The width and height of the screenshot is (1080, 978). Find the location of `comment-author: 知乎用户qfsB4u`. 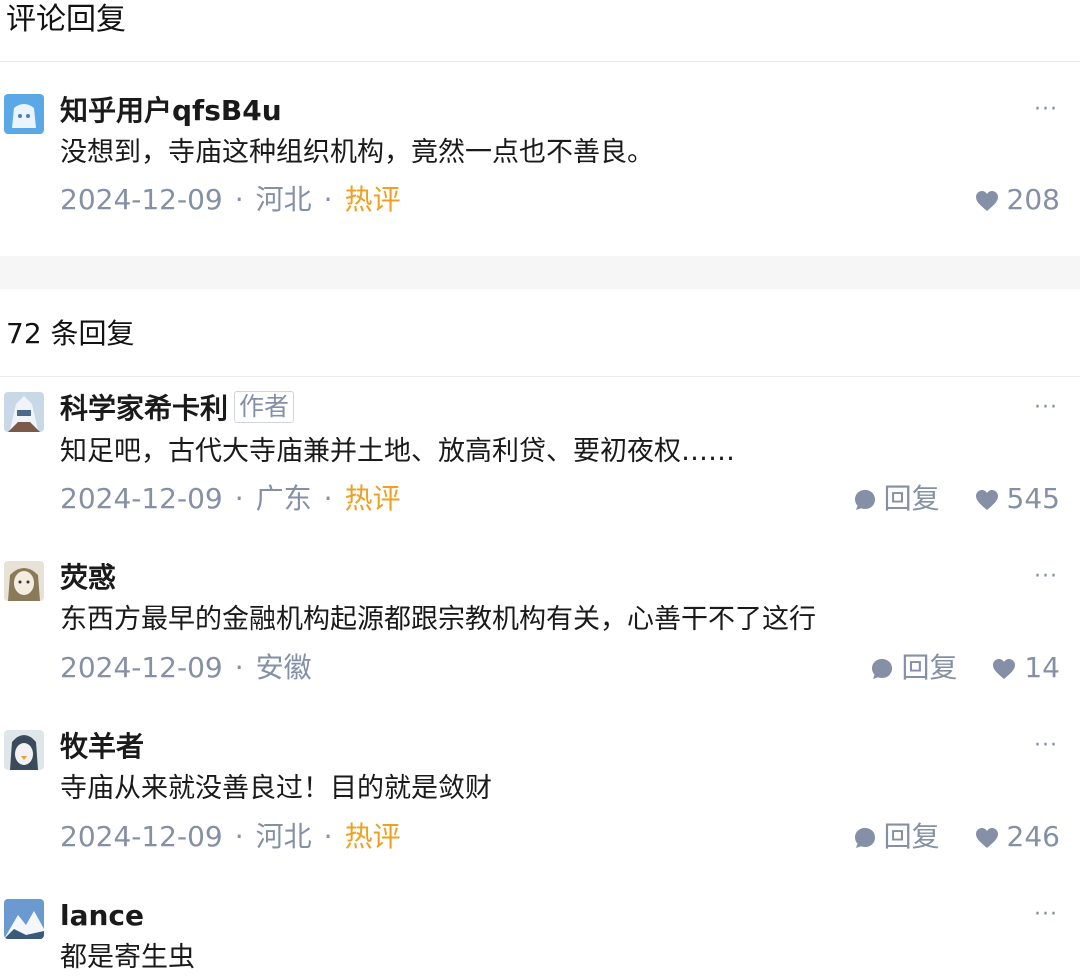

comment-author: 知乎用户qfsB4u is located at coordinates (171, 111).